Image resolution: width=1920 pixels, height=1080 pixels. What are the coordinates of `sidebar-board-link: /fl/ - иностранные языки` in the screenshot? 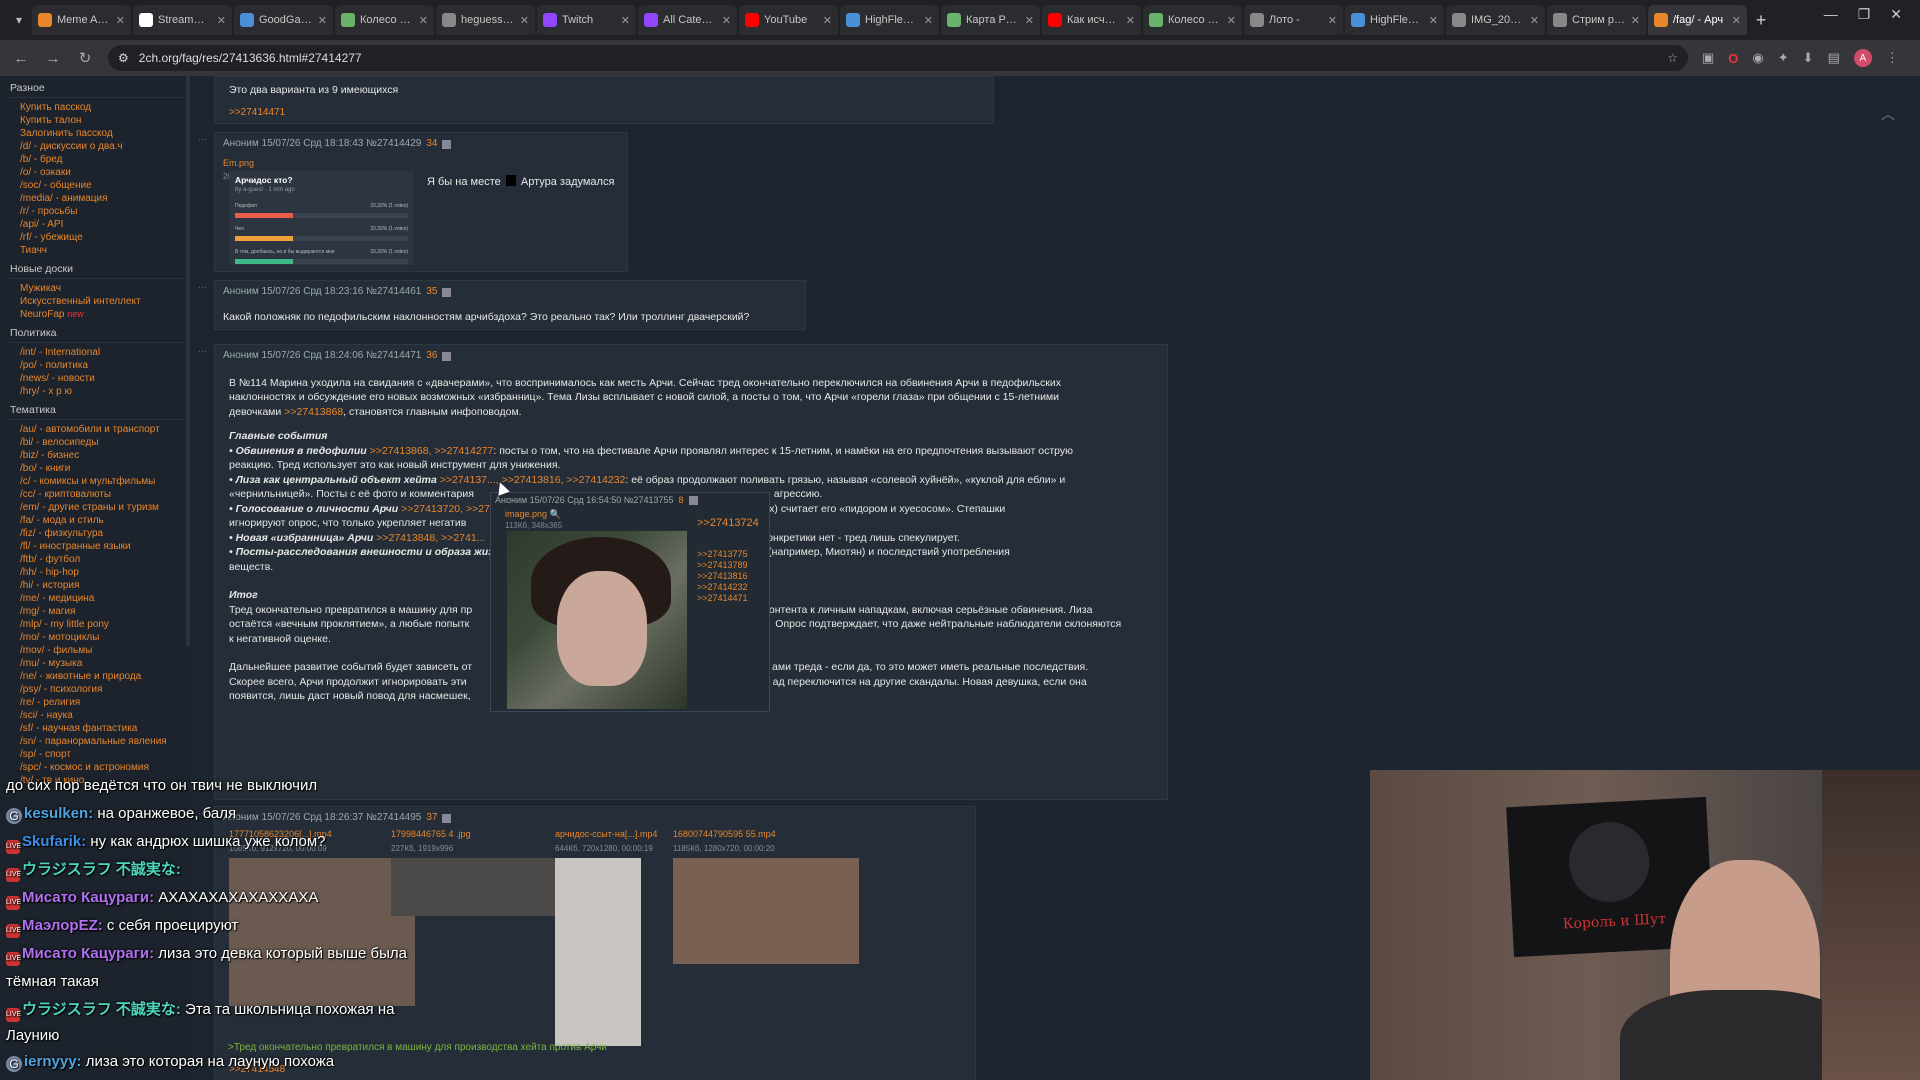 It's located at (100, 546).